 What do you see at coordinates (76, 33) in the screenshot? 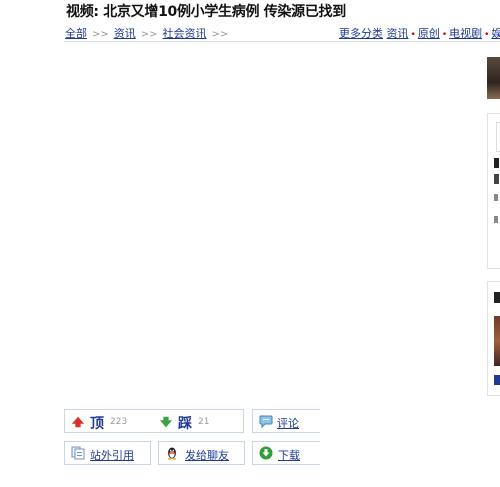
I see `breadcrumb-item-all: 全部` at bounding box center [76, 33].